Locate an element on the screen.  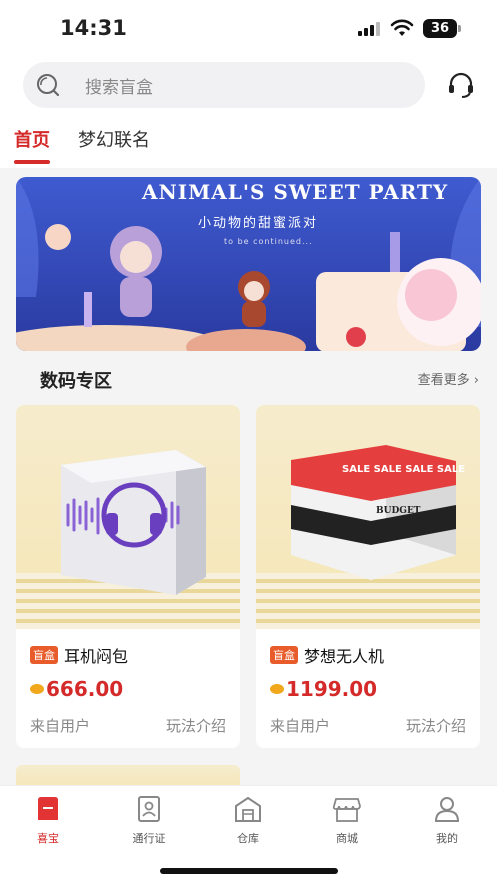
nav-label: 喜宝 is located at coordinates (48, 838).